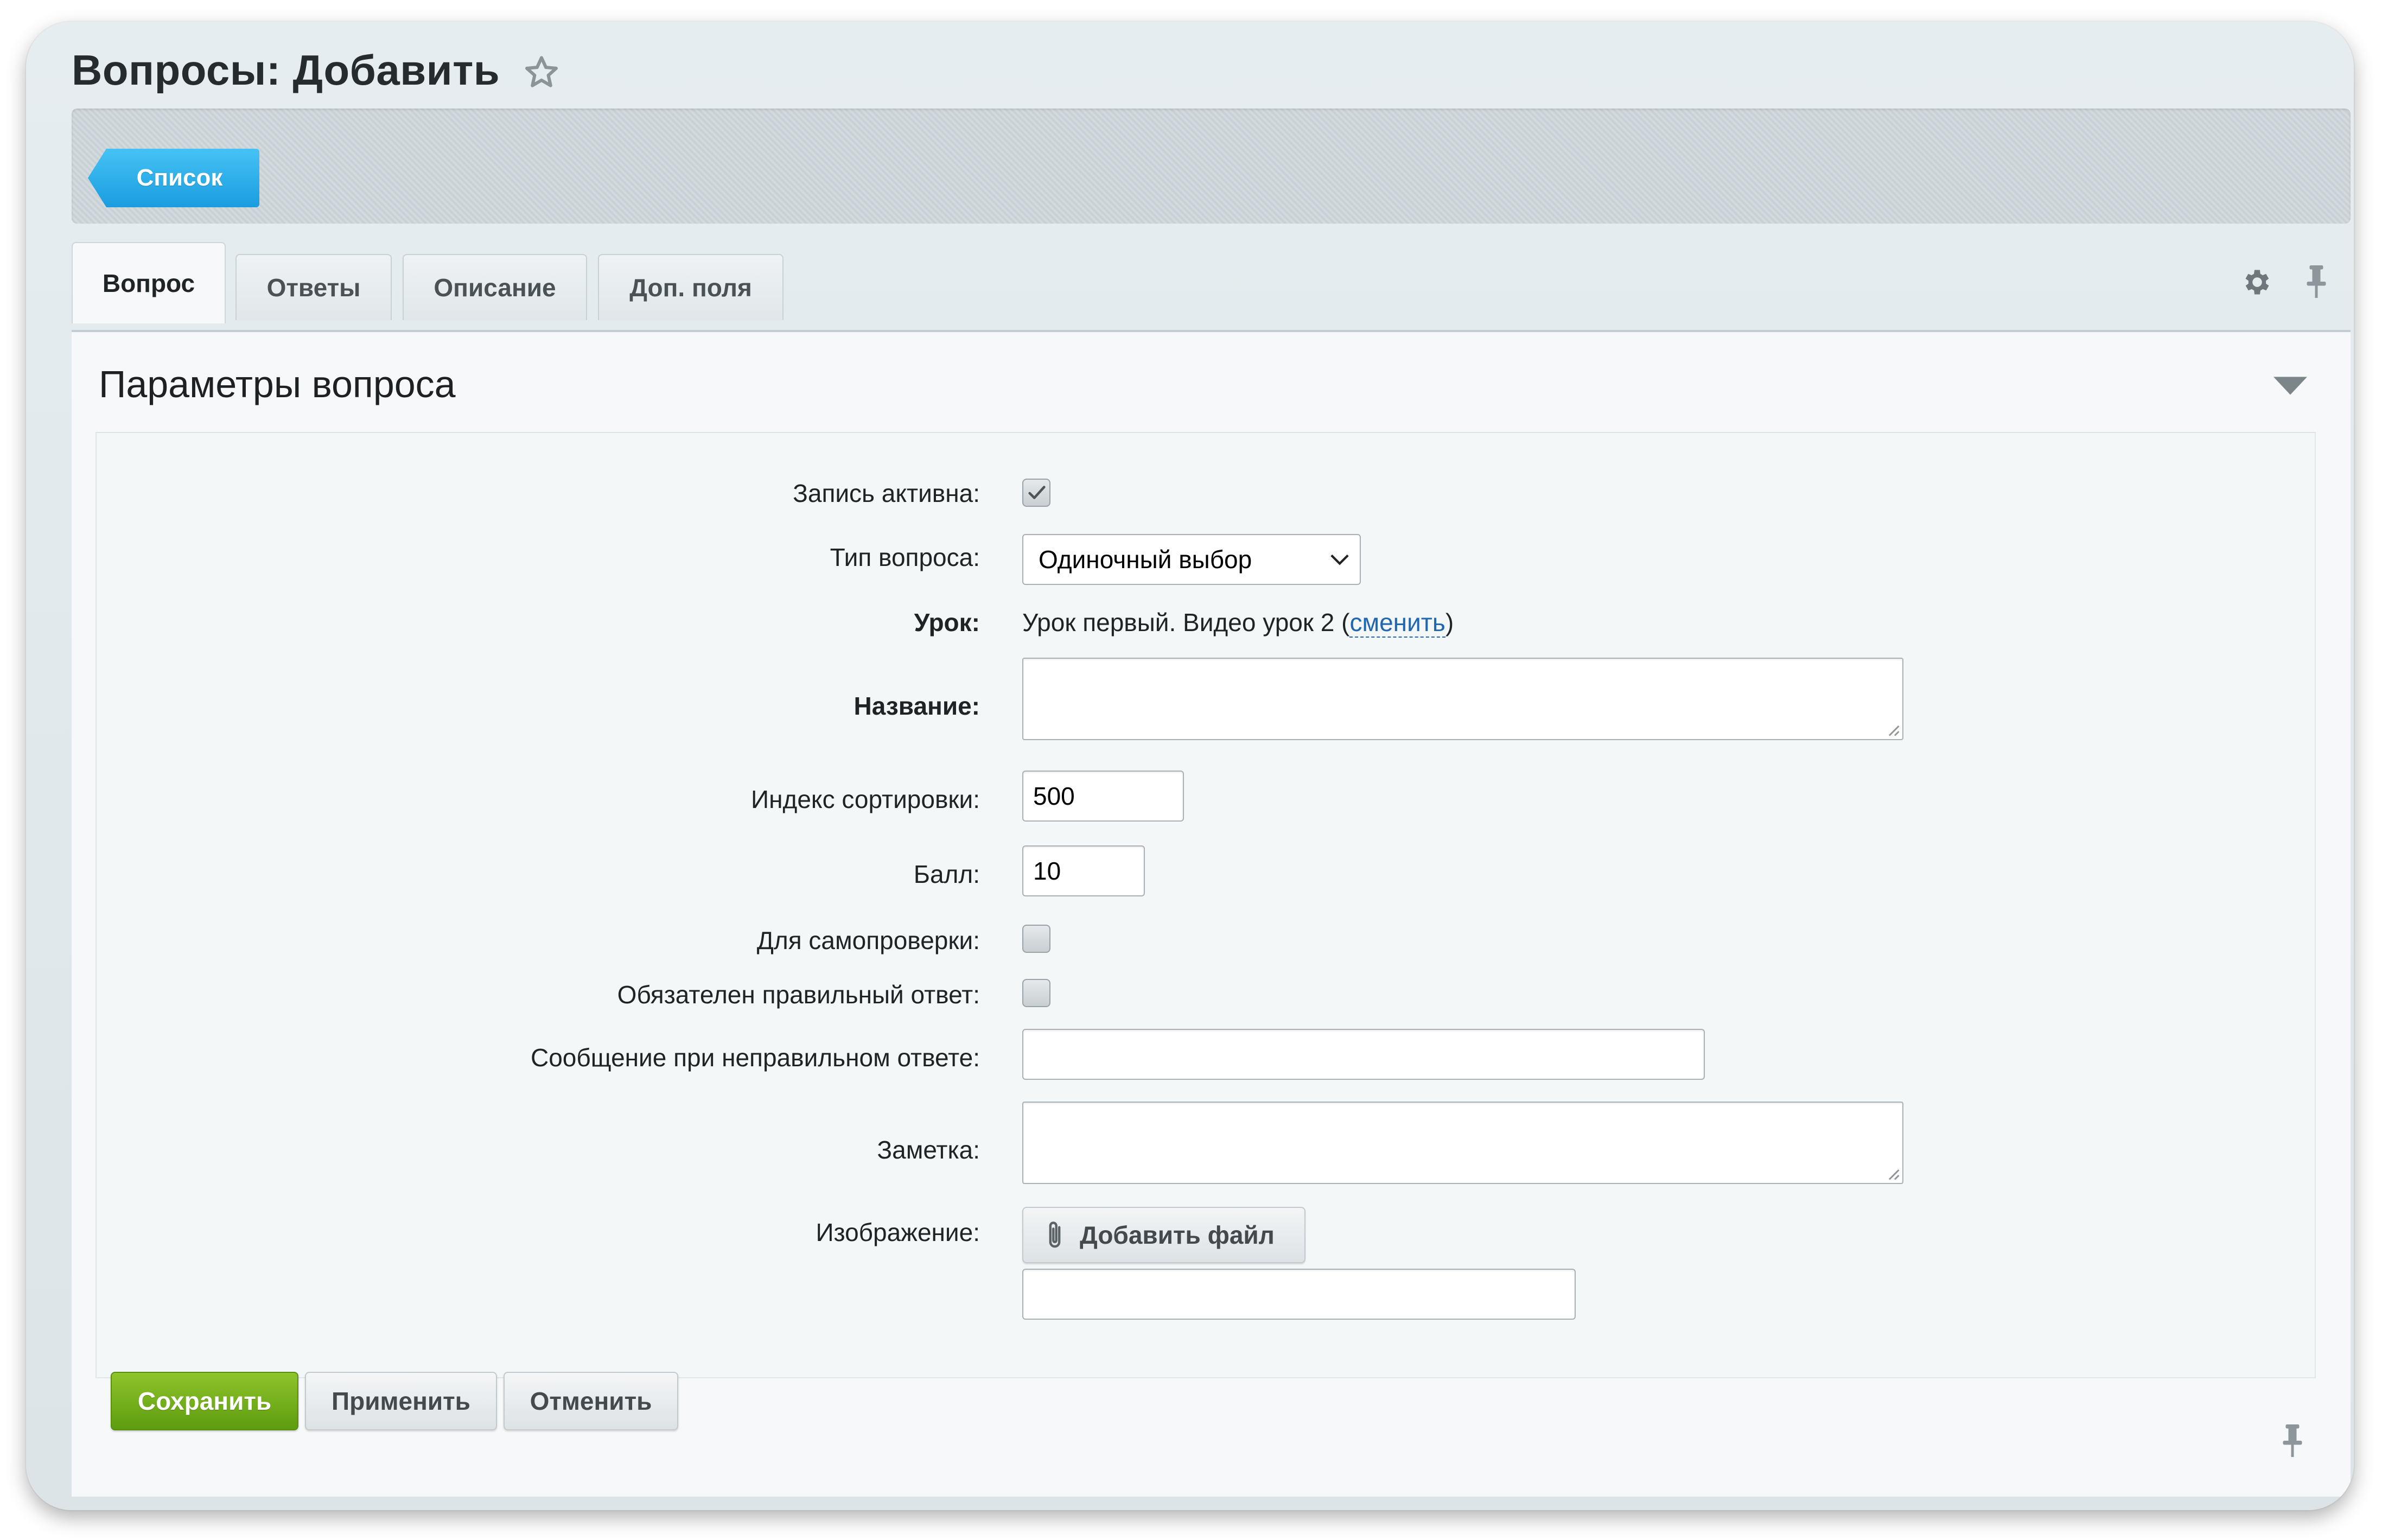  Describe the element at coordinates (868, 940) in the screenshot. I see `self-check-label: Для самопроверки:` at that location.